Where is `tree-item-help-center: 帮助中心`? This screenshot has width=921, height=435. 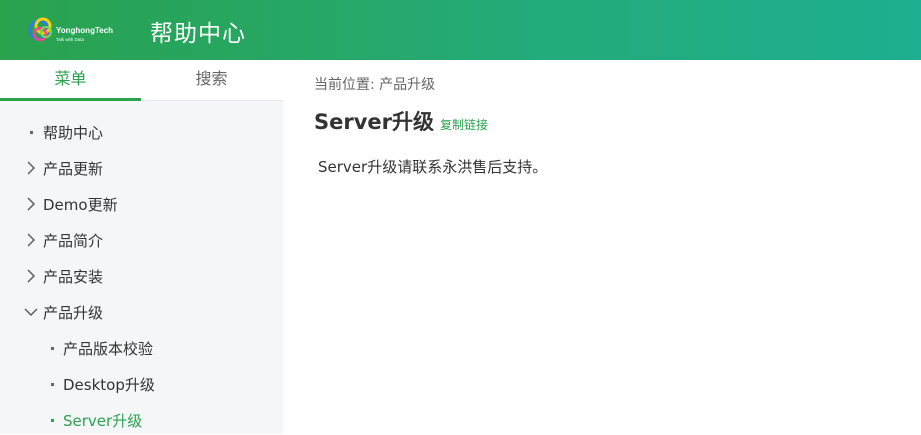 tree-item-help-center: 帮助中心 is located at coordinates (141, 132).